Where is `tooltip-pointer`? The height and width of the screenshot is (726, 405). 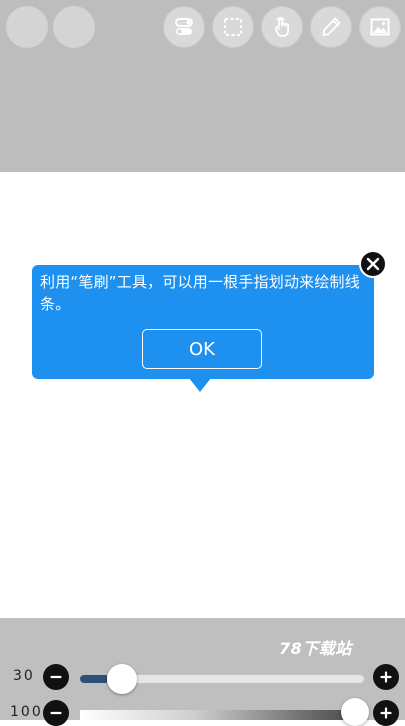
tooltip-pointer is located at coordinates (200, 385).